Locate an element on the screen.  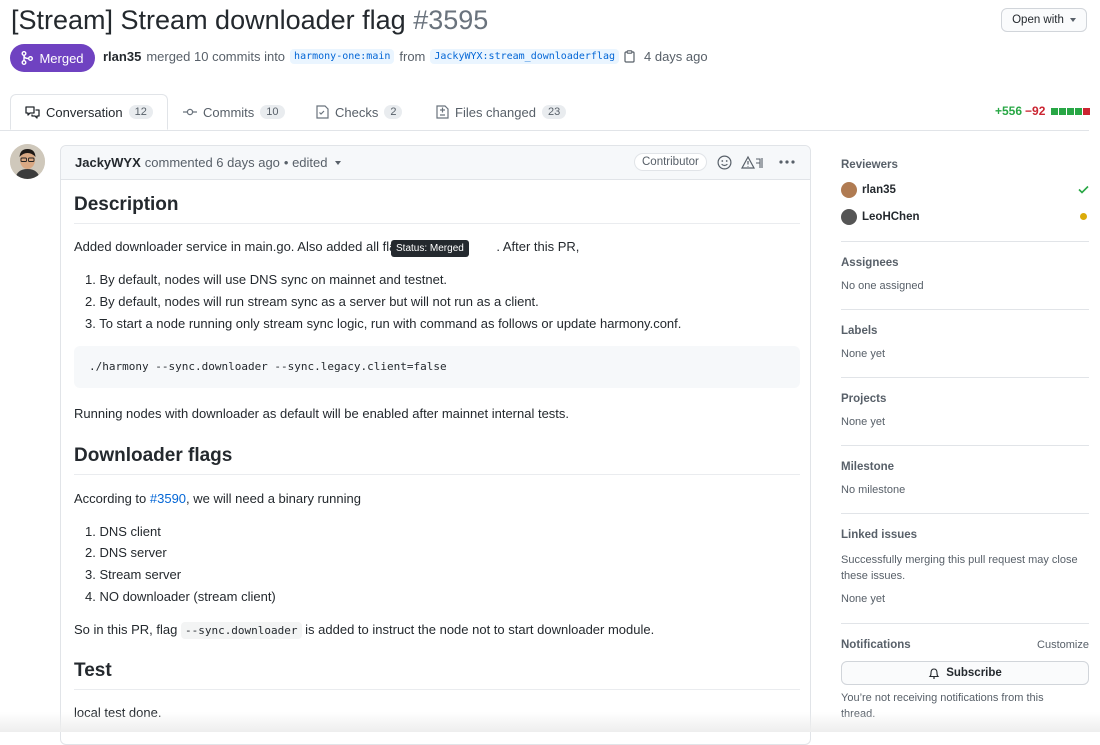
list-item: 4. NO downloader (stream client) is located at coordinates (180, 596).